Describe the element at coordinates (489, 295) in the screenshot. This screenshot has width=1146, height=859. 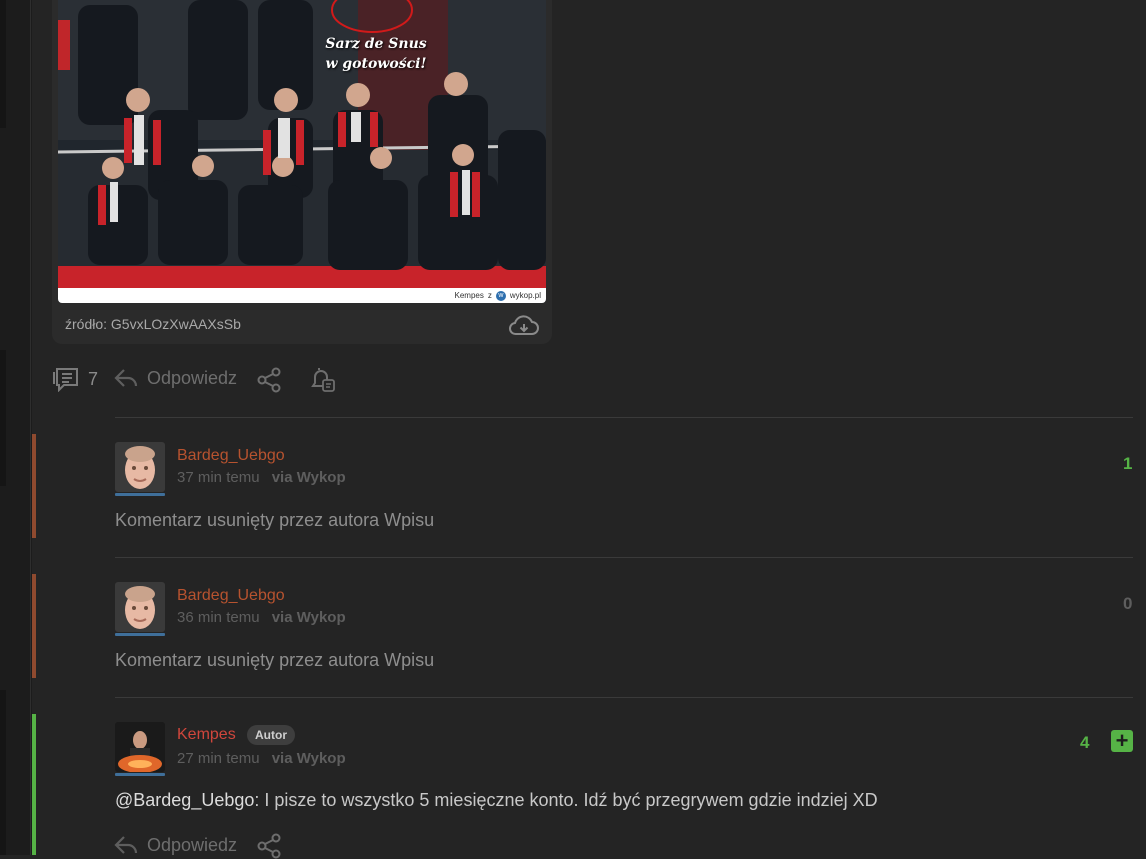
I see `credit-sep: z` at that location.